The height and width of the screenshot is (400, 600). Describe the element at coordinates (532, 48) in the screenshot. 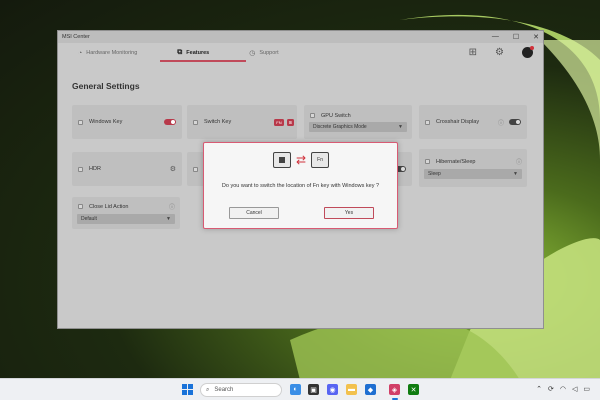

I see `notification-dot` at that location.